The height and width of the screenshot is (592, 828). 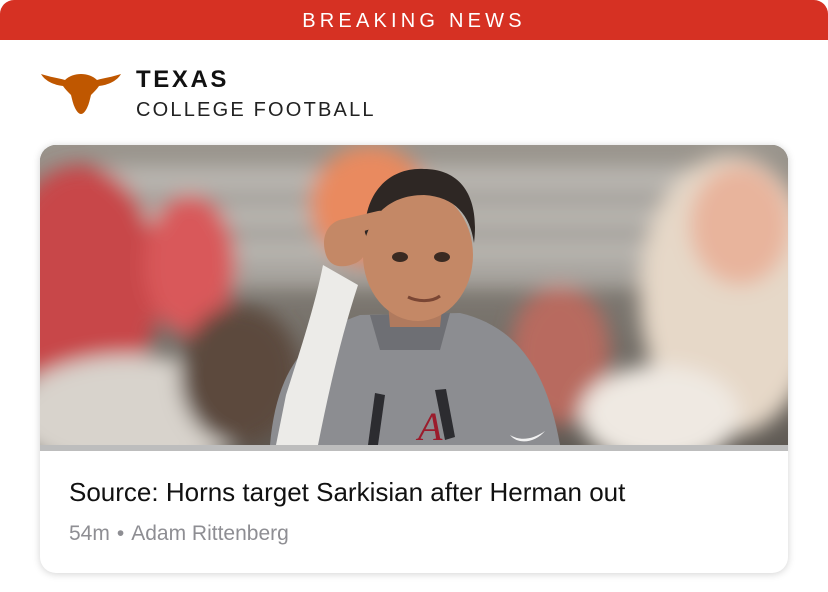 What do you see at coordinates (210, 533) in the screenshot?
I see `article-author: Adam Rittenberg` at bounding box center [210, 533].